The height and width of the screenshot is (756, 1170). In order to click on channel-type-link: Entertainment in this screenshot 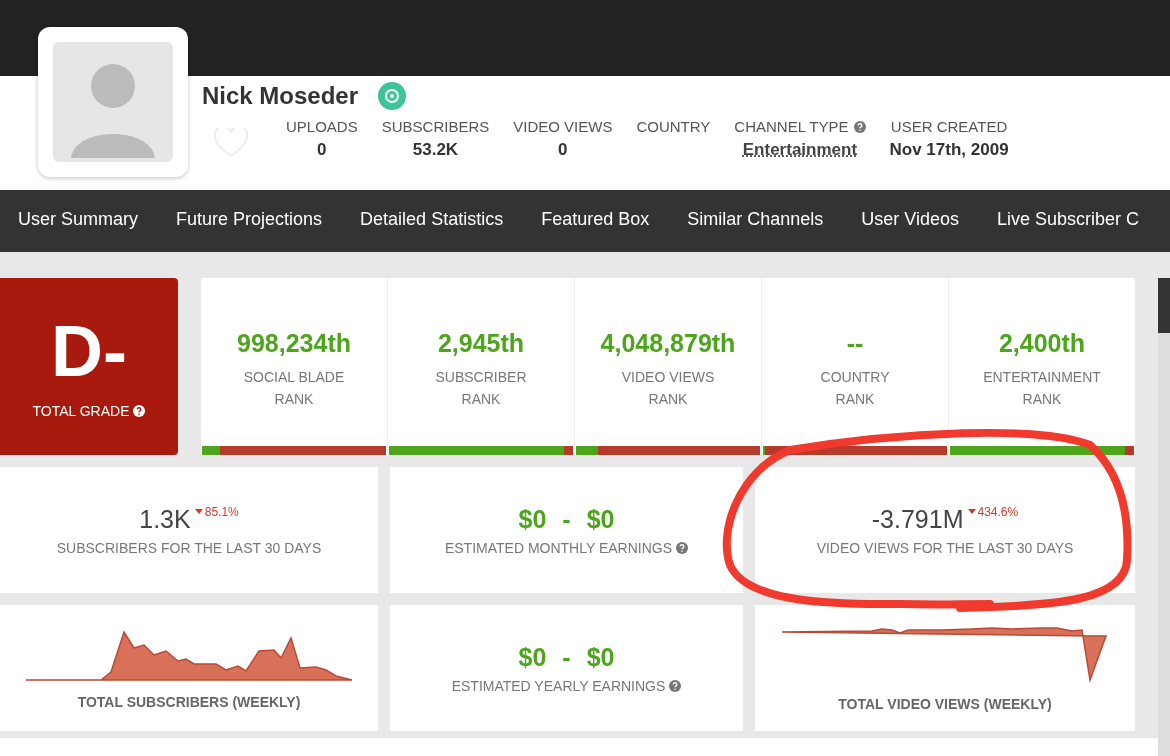, I will do `click(800, 150)`.